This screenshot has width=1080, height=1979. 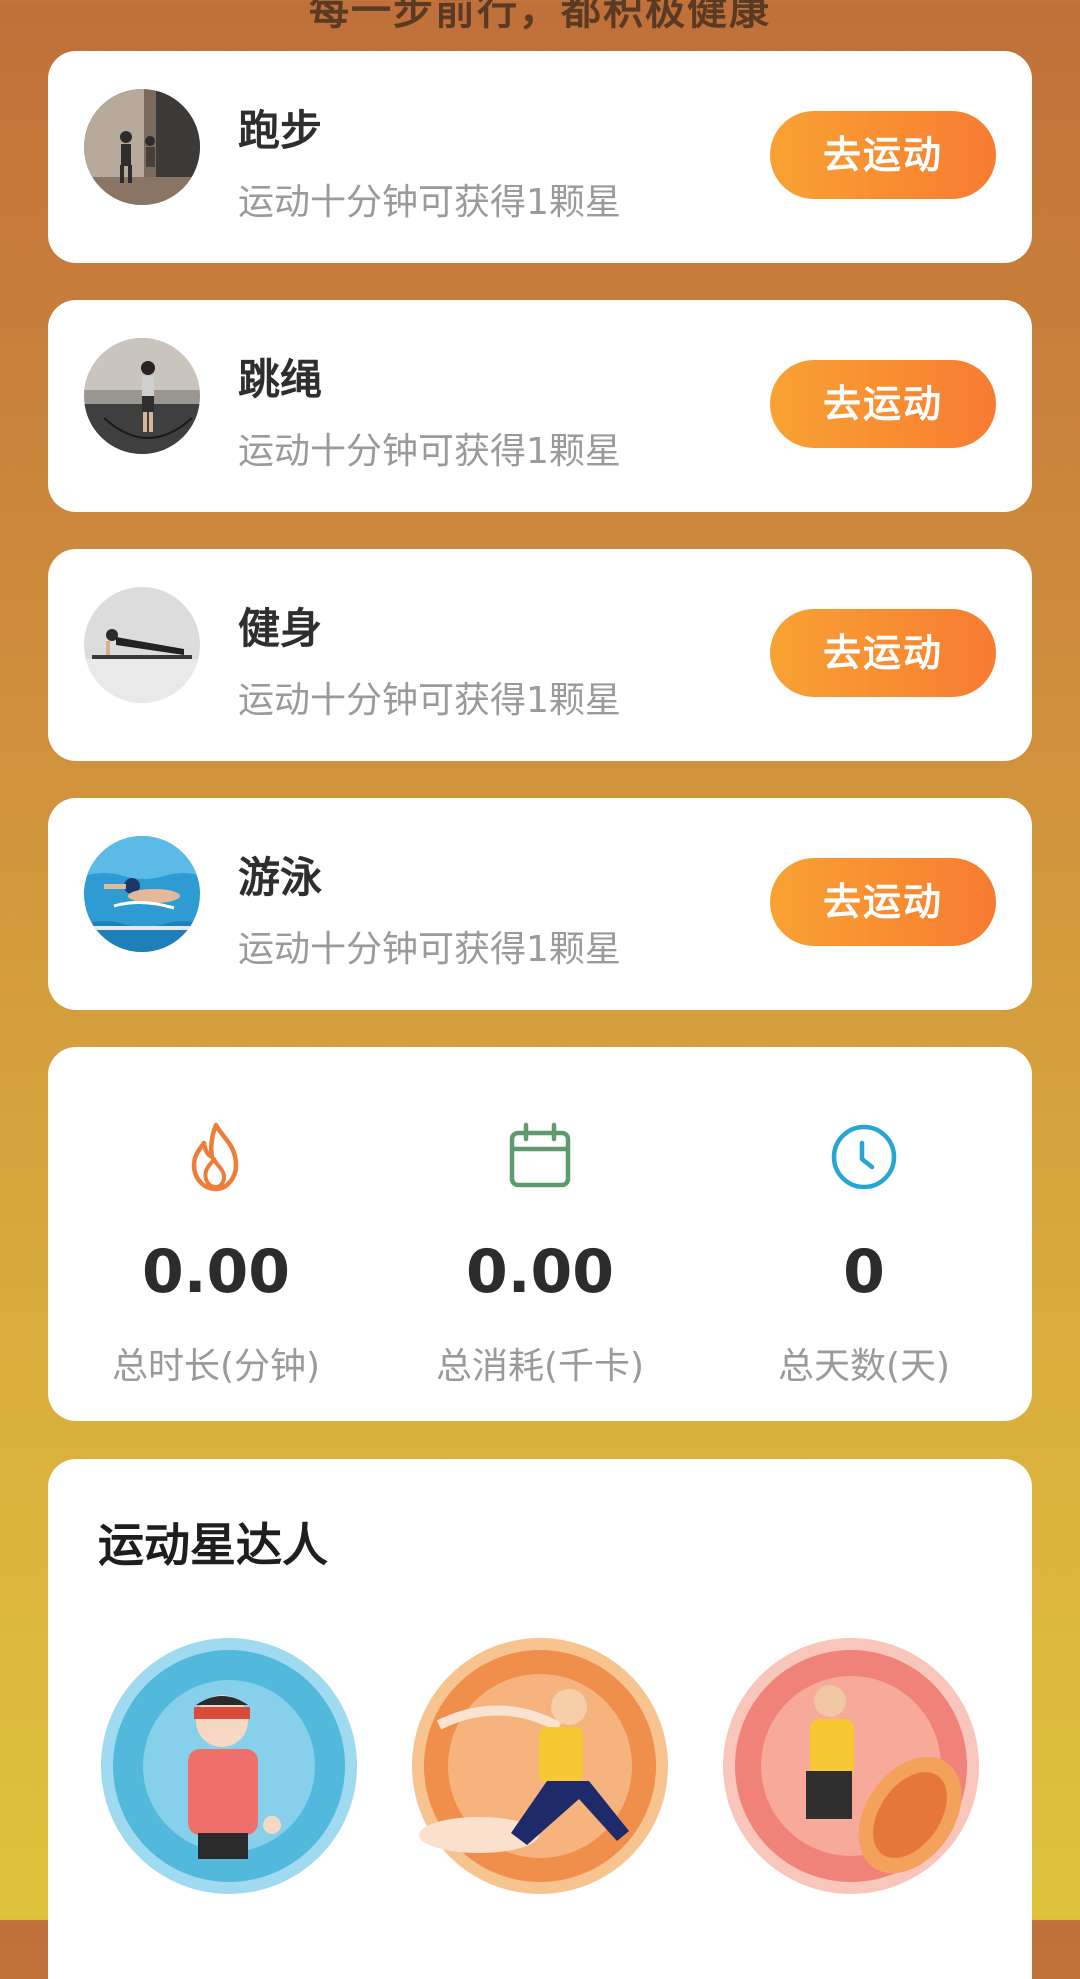 What do you see at coordinates (540, 406) in the screenshot?
I see `sport-card-jump-rope: 跳绳 运动十分钟可获得1颗星 去运动` at bounding box center [540, 406].